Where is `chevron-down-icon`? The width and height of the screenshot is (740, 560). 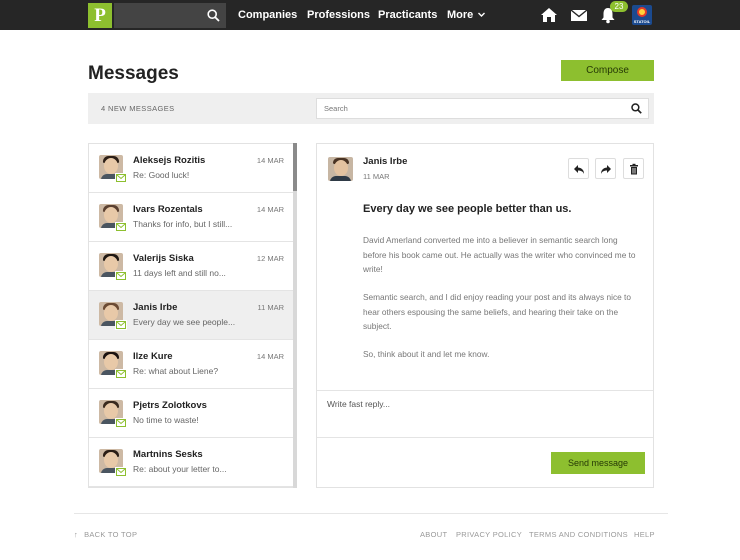
chevron-down-icon is located at coordinates (482, 14).